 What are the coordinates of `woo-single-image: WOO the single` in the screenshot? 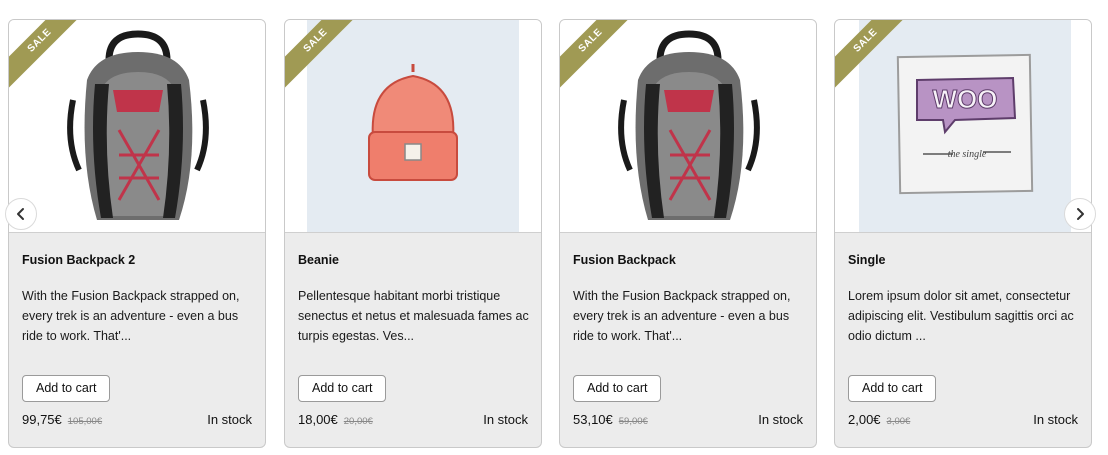 It's located at (965, 124).